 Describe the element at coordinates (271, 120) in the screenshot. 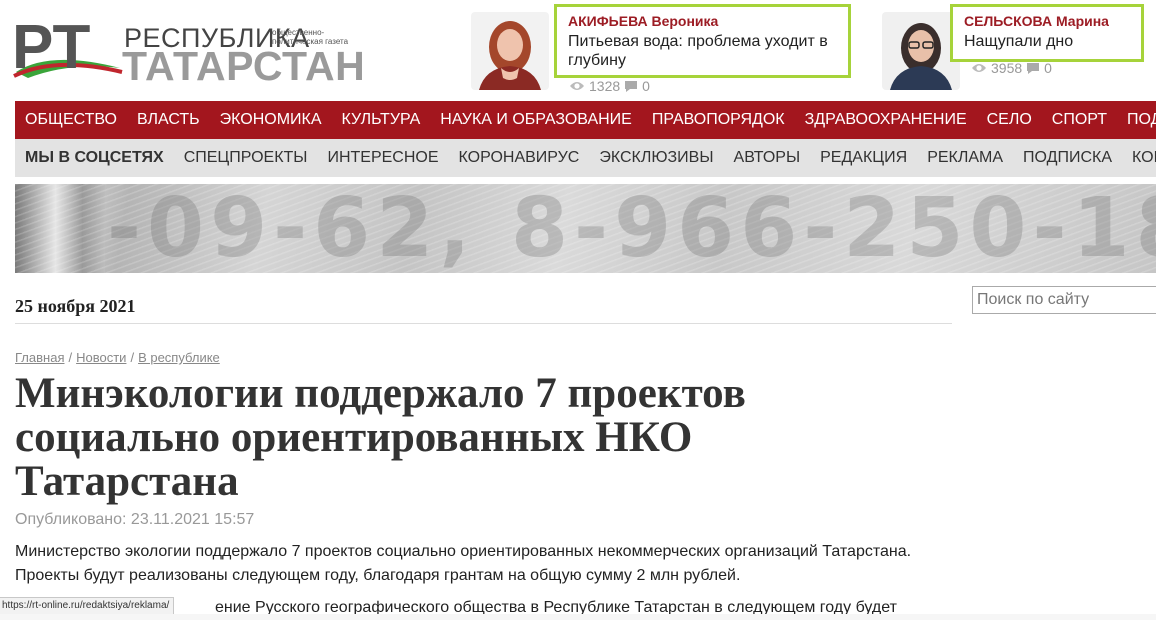

I see `nav-item-economy: ЭКОНОМИКА` at that location.